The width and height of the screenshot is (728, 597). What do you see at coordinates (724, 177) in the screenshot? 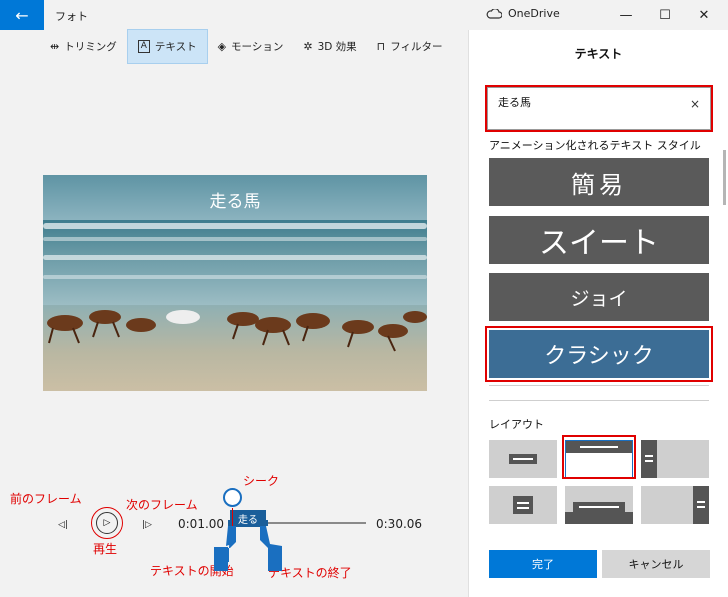
I see `panel-scrollbar` at bounding box center [724, 177].